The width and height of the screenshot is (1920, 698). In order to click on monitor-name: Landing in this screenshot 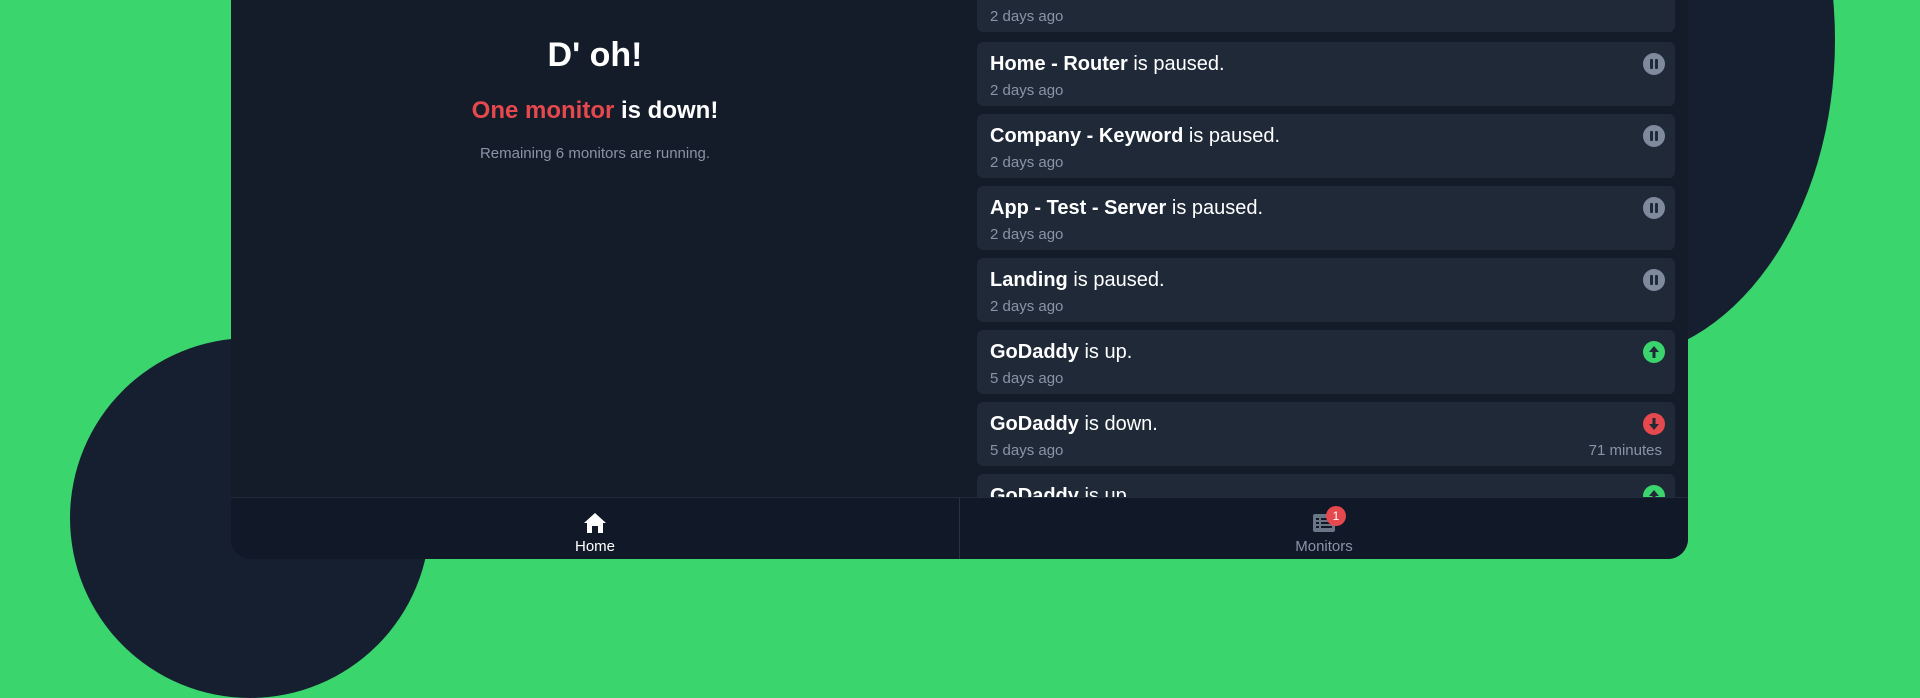, I will do `click(1029, 280)`.